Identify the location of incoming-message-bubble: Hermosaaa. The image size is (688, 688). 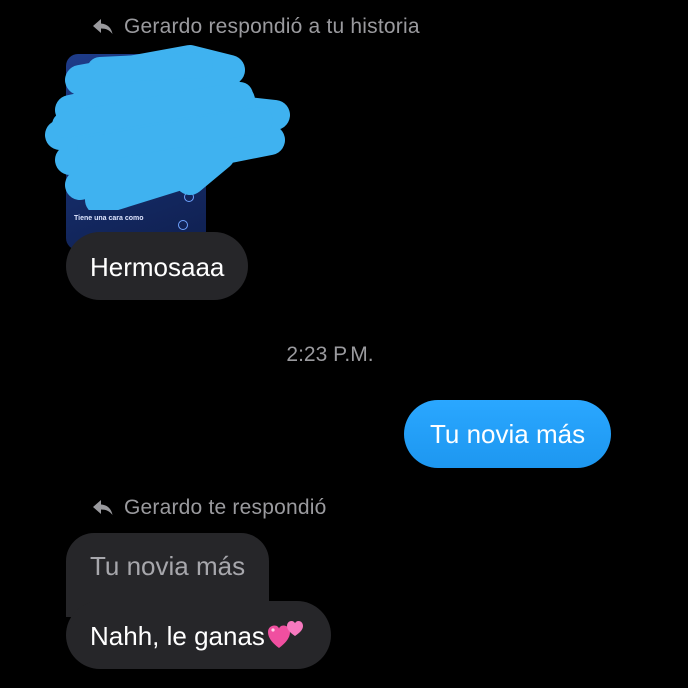
(157, 266).